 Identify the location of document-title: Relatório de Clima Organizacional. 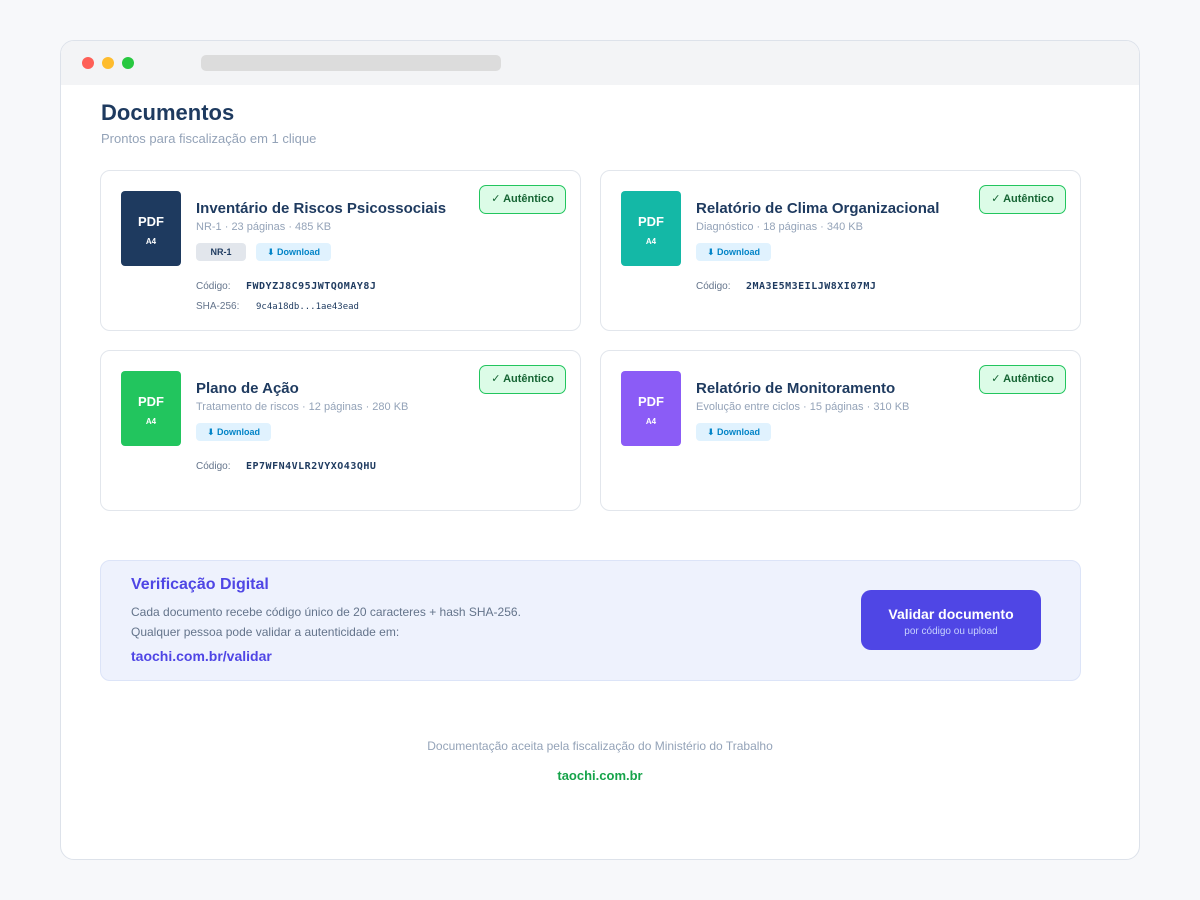
(818, 208).